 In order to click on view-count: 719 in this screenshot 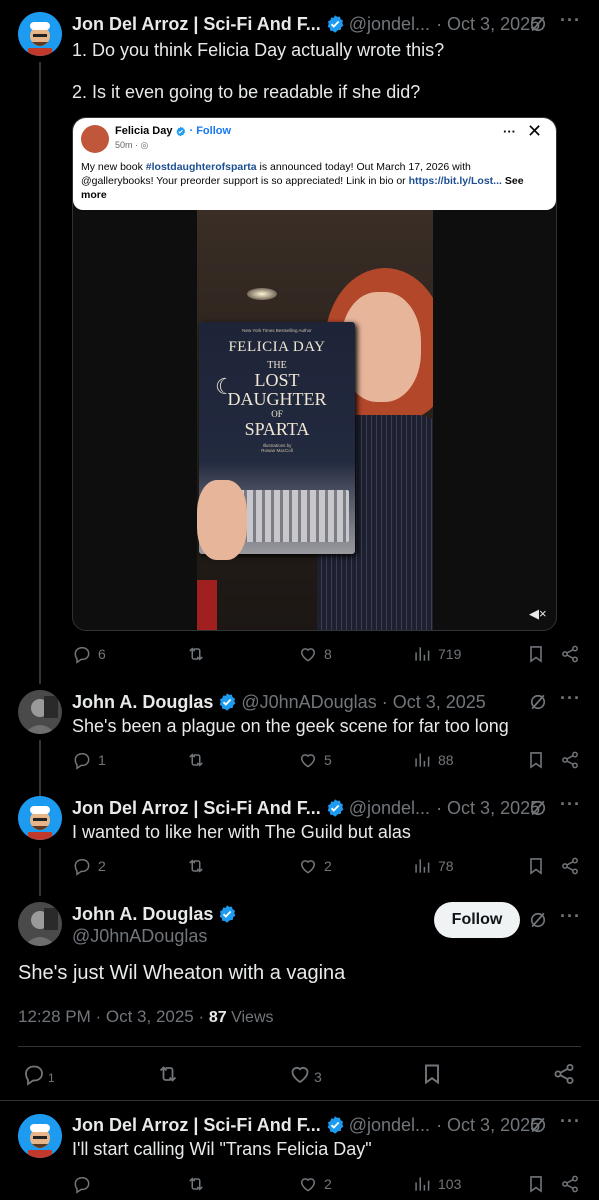, I will do `click(450, 654)`.